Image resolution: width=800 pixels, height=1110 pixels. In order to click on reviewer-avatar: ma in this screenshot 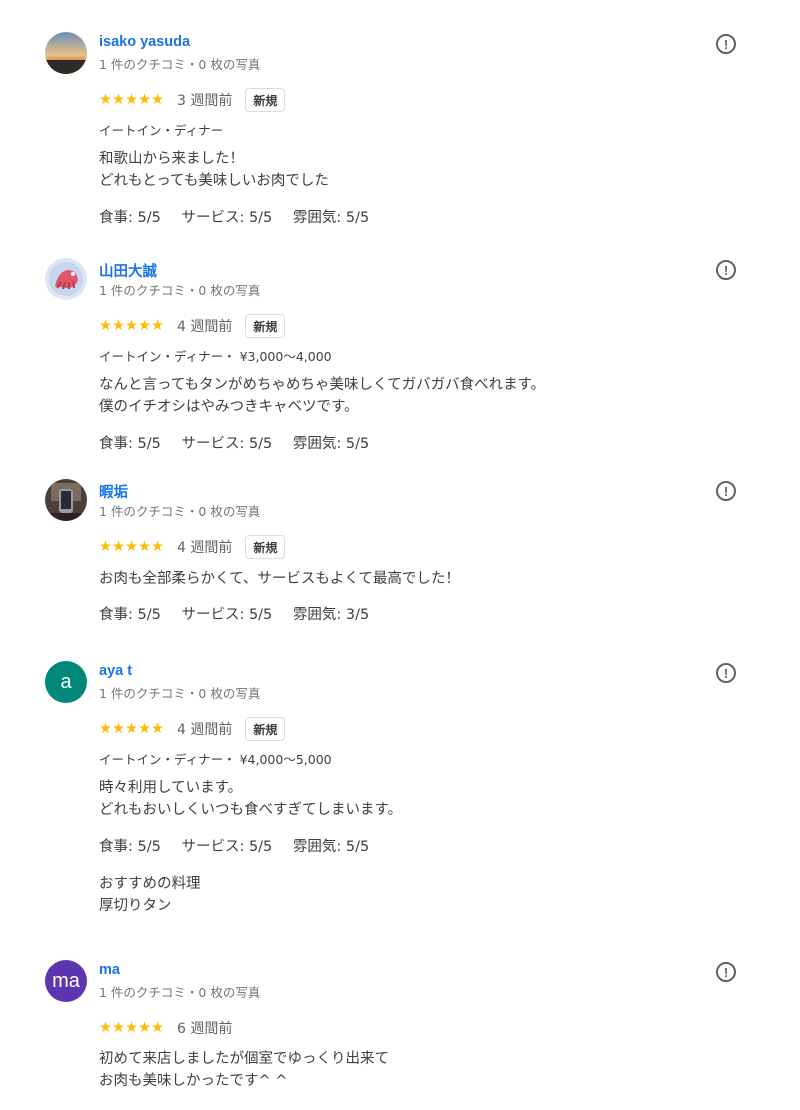, I will do `click(66, 981)`.